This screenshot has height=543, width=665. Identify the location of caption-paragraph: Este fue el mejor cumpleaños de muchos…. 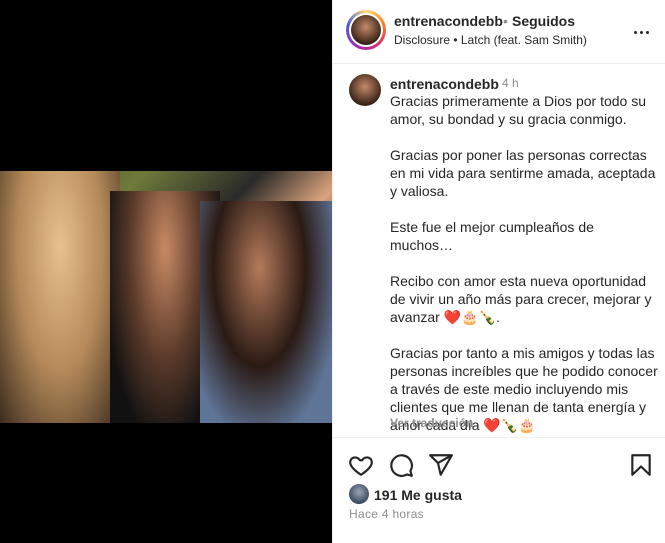
(492, 236).